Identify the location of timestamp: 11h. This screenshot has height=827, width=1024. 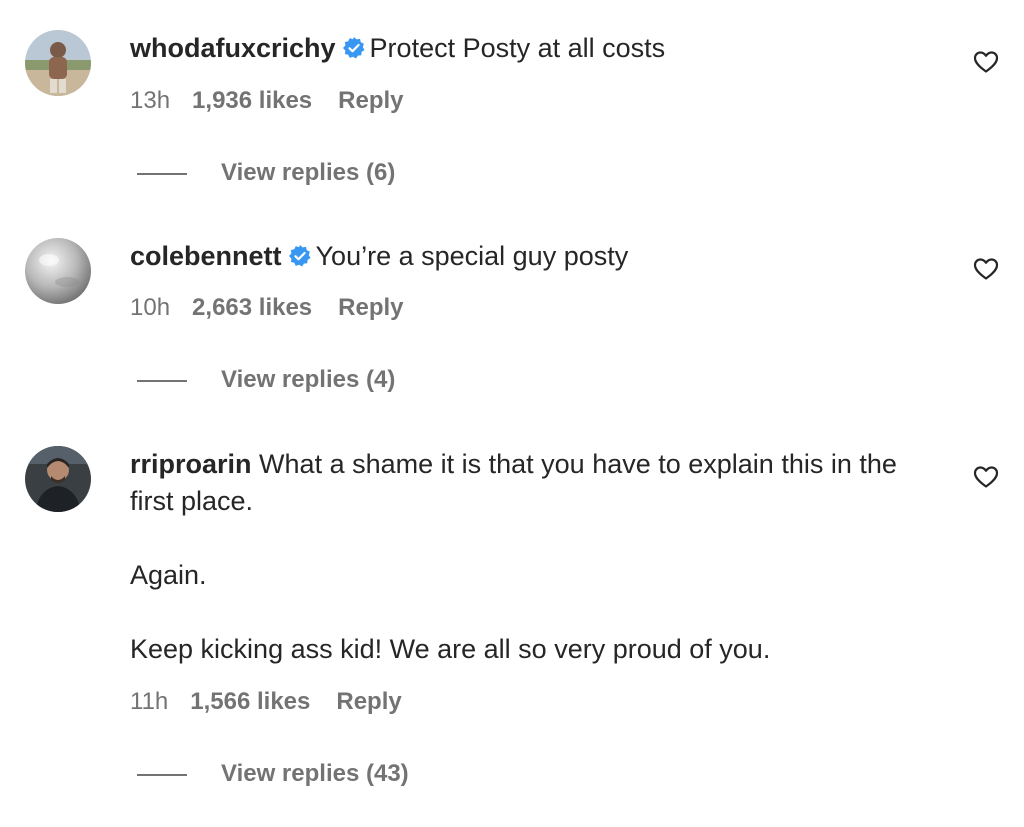
(149, 701).